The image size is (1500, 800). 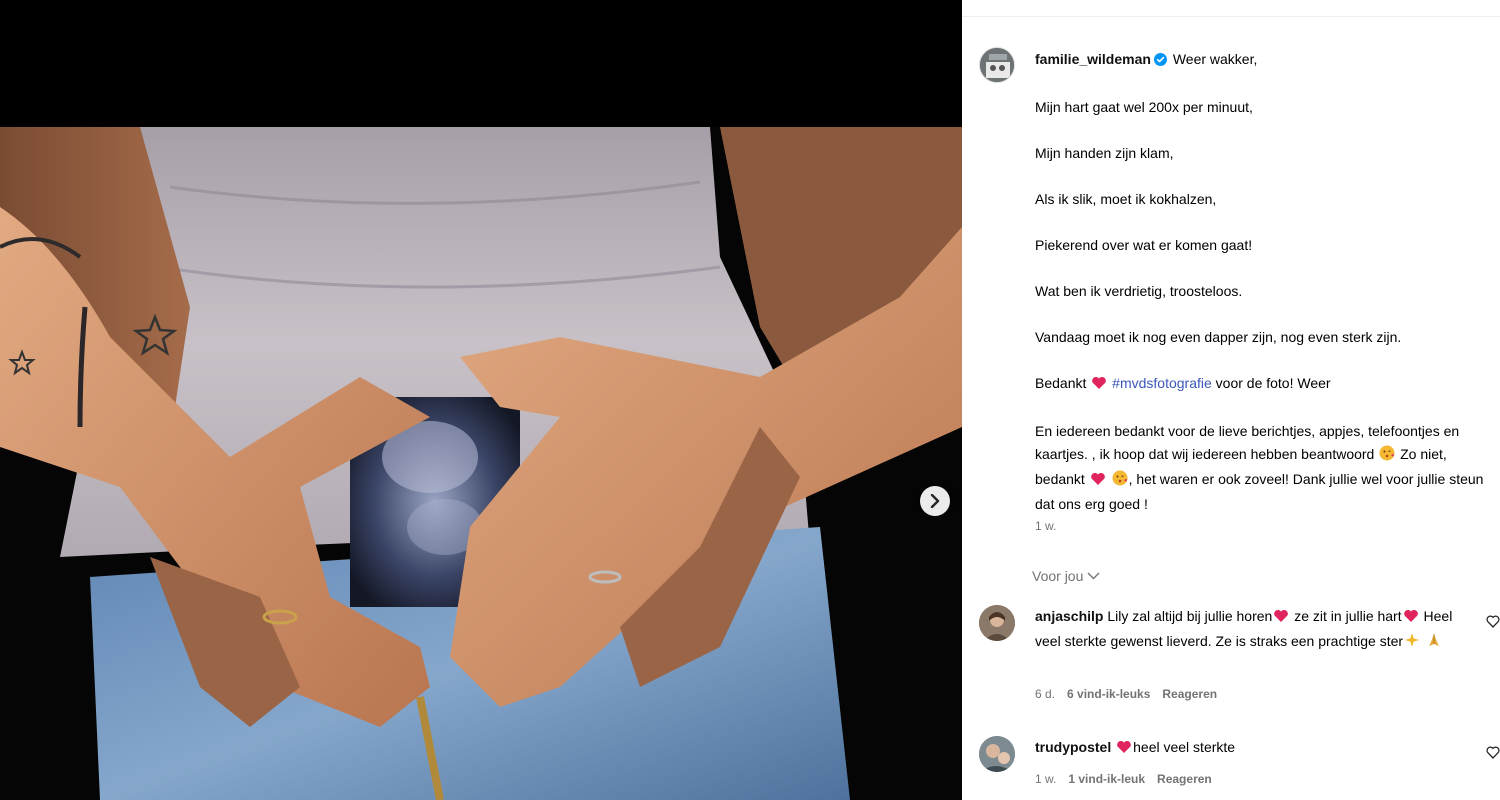 I want to click on divider, so click(x=1231, y=16).